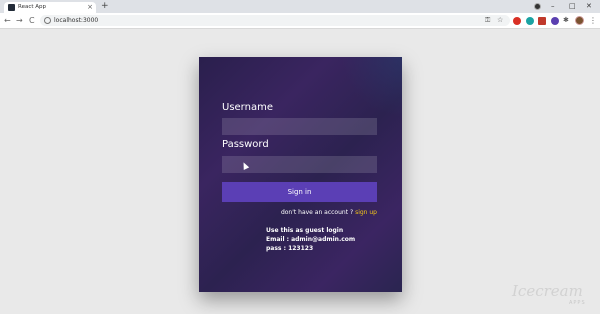 The width and height of the screenshot is (600, 314). I want to click on sign-in-button: Sign in, so click(299, 192).